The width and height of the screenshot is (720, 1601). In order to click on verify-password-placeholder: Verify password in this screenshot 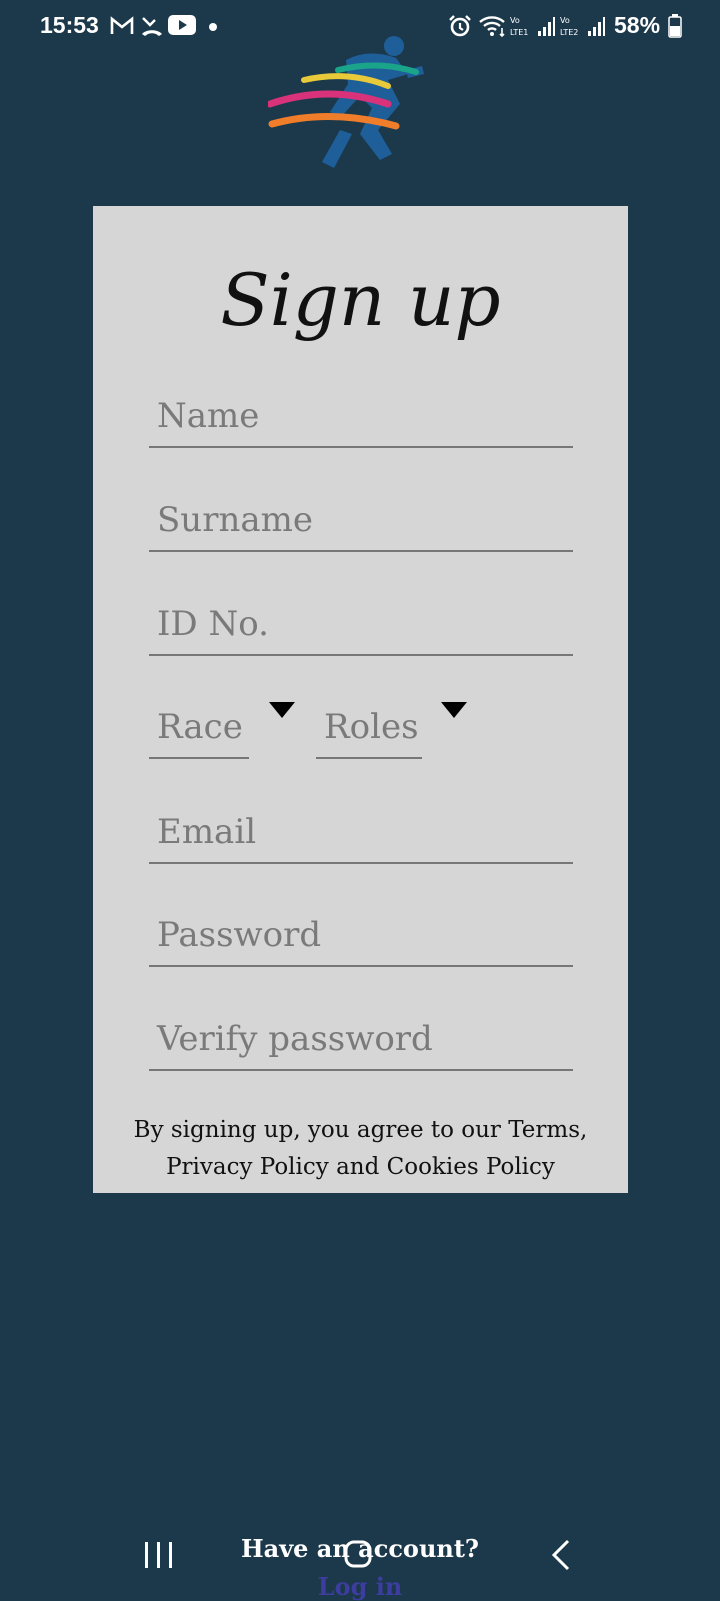, I will do `click(295, 1039)`.